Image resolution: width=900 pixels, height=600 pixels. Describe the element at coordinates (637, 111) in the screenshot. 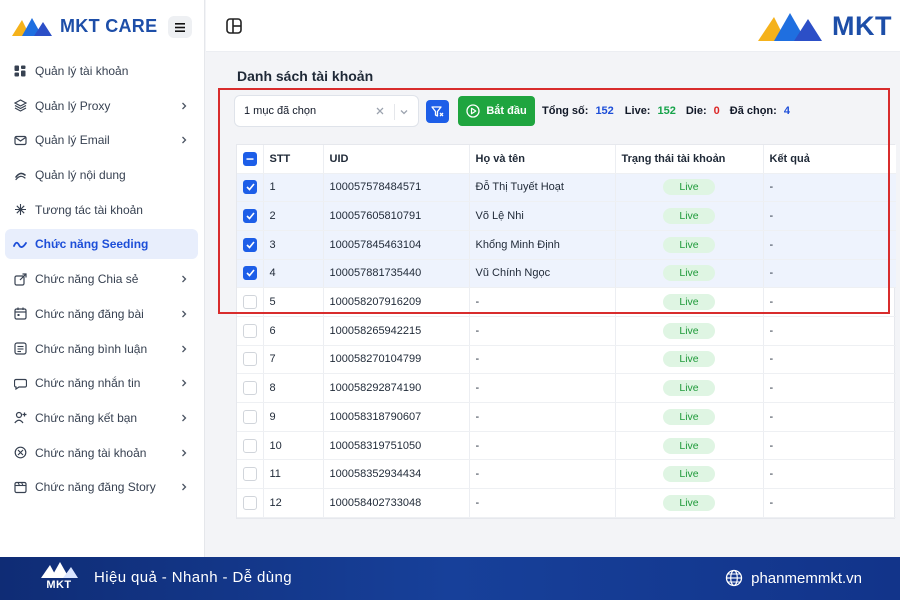

I see `stat-live-label: Live:` at that location.